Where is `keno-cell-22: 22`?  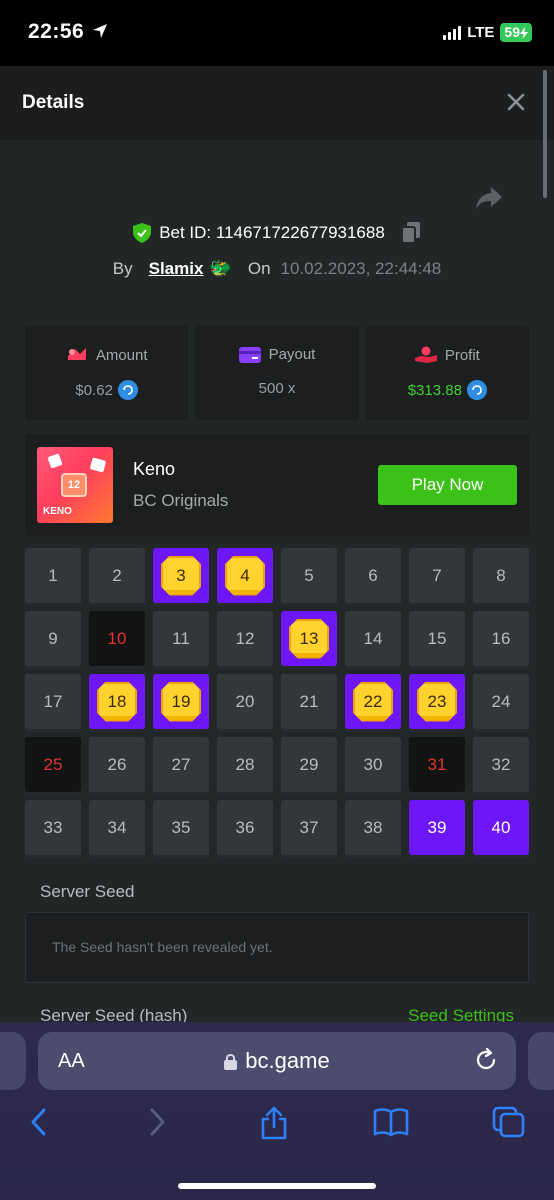
keno-cell-22: 22 is located at coordinates (373, 701).